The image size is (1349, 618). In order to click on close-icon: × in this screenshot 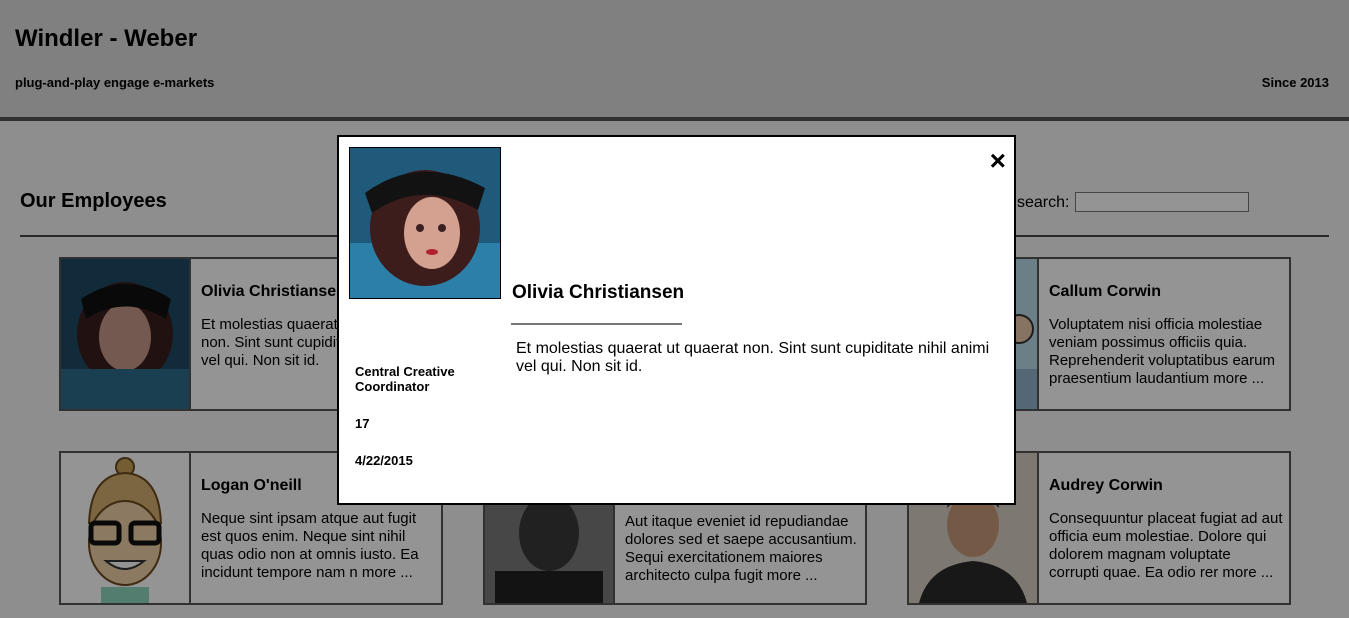, I will do `click(998, 161)`.